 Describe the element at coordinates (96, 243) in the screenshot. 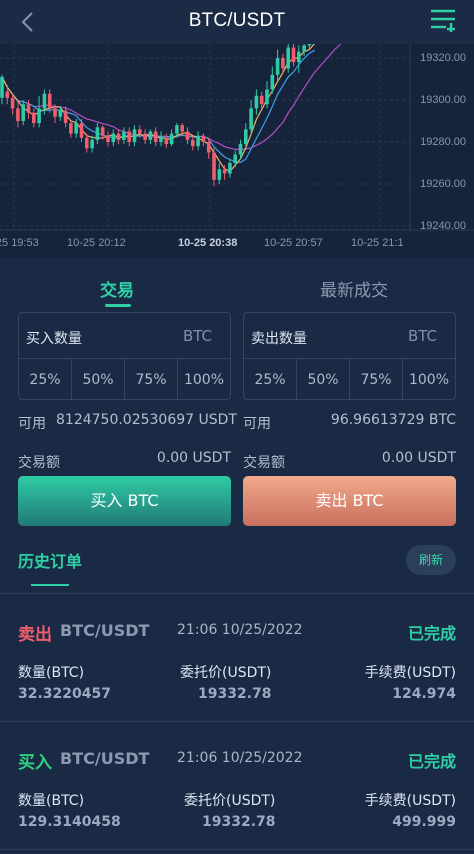

I see `x-tick-label: 10-25 20:12` at that location.